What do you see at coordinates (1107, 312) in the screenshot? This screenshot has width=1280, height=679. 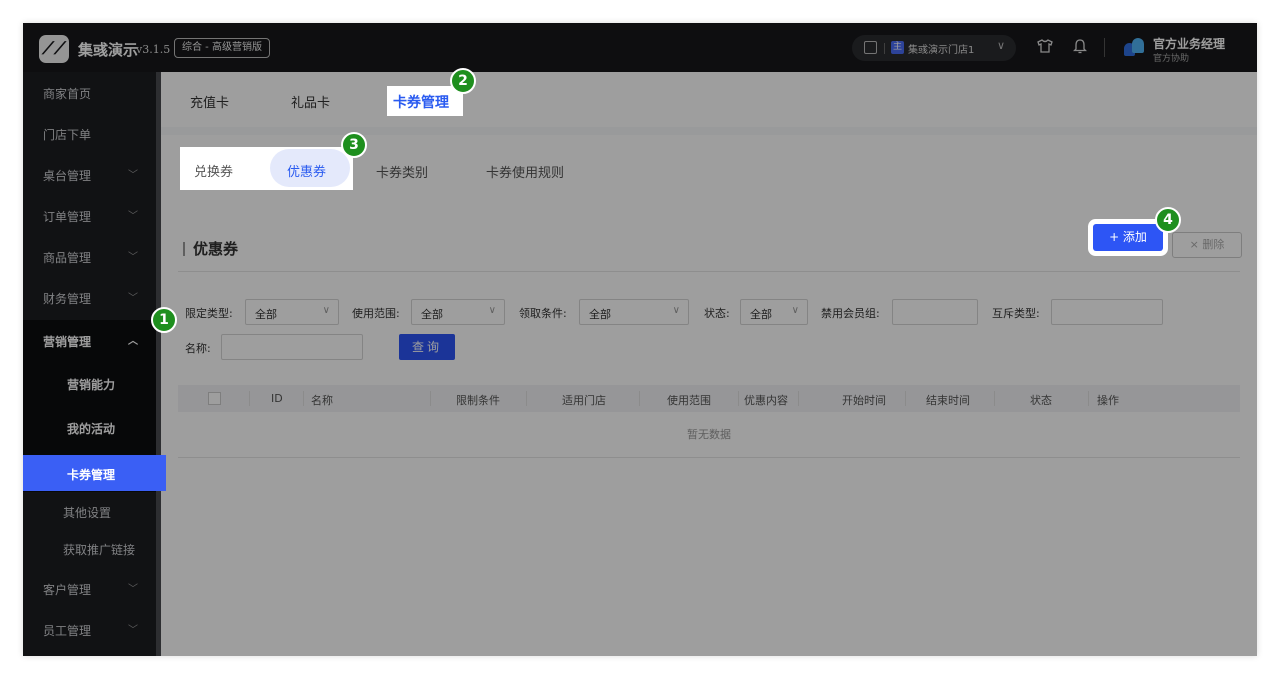 I see `filter-exclusive-type-input` at bounding box center [1107, 312].